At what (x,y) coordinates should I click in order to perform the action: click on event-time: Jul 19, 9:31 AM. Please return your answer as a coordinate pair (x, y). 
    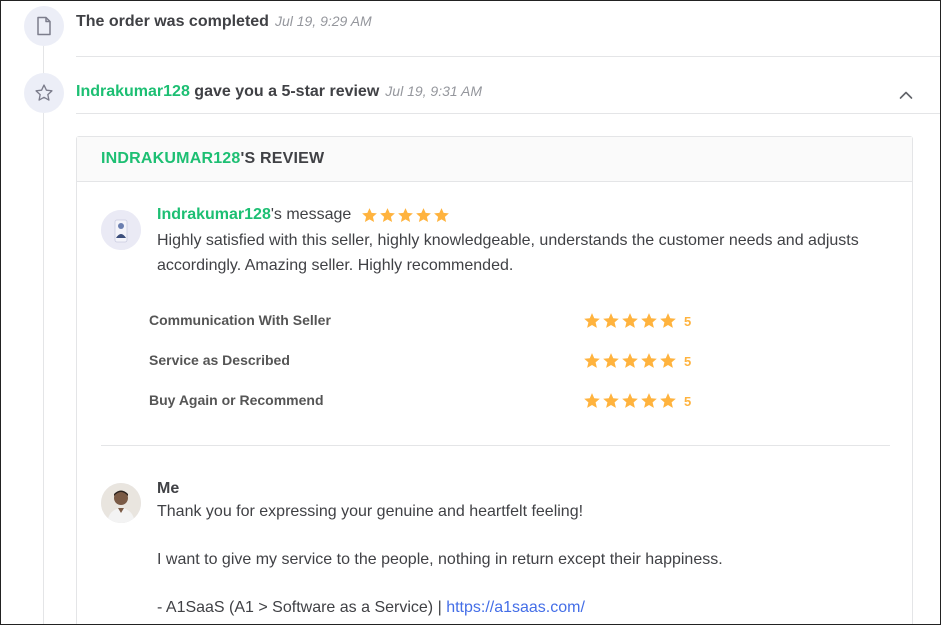
    Looking at the image, I should click on (434, 91).